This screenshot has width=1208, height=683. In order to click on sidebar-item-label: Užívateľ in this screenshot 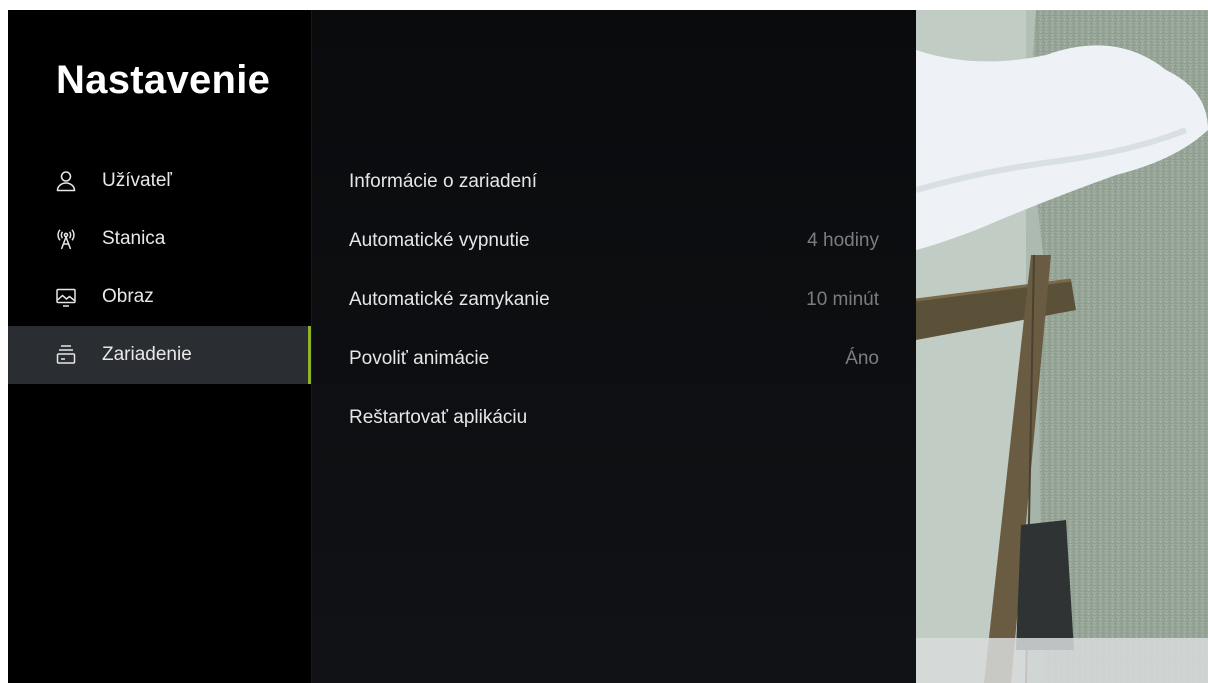, I will do `click(137, 180)`.